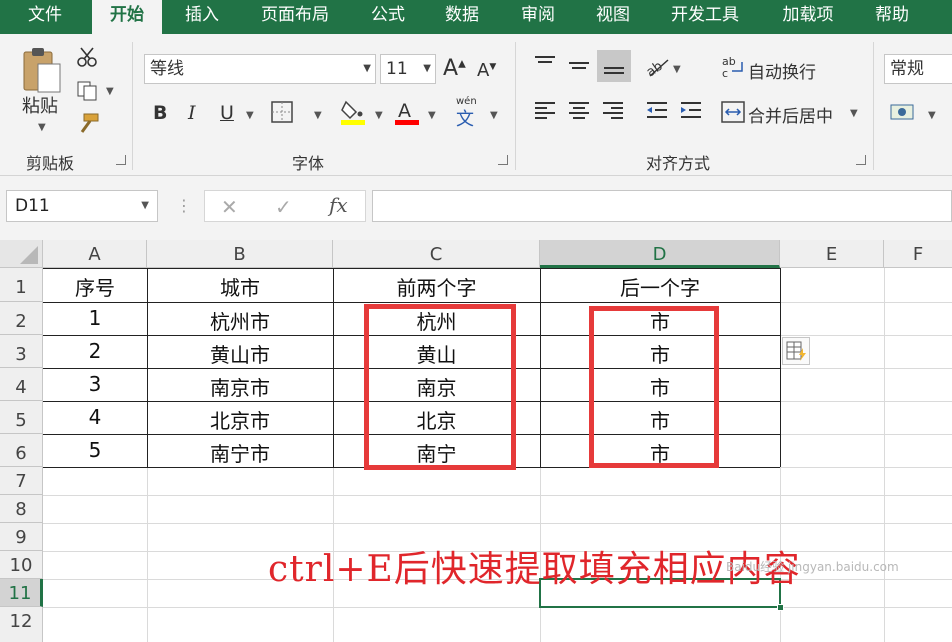 The height and width of the screenshot is (642, 952). I want to click on enter-icon: ✓, so click(283, 207).